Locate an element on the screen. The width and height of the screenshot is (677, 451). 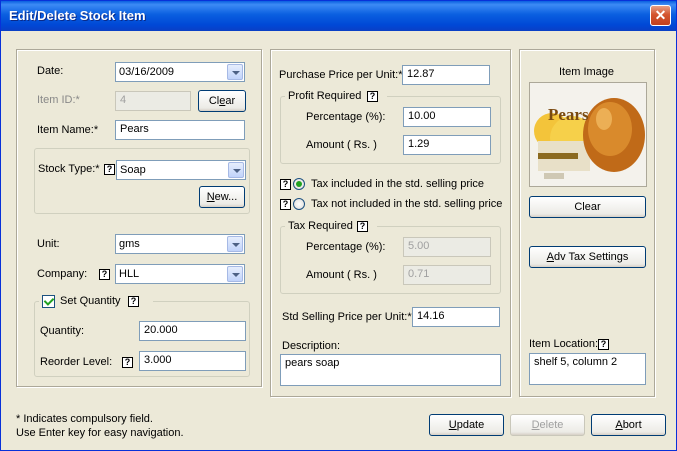
date-label: Date: is located at coordinates (50, 71).